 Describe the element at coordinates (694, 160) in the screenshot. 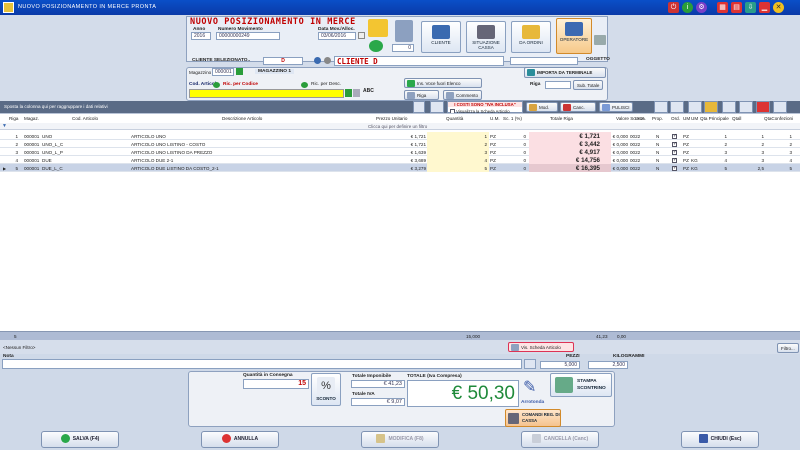

I see `cell-um2: KG` at that location.